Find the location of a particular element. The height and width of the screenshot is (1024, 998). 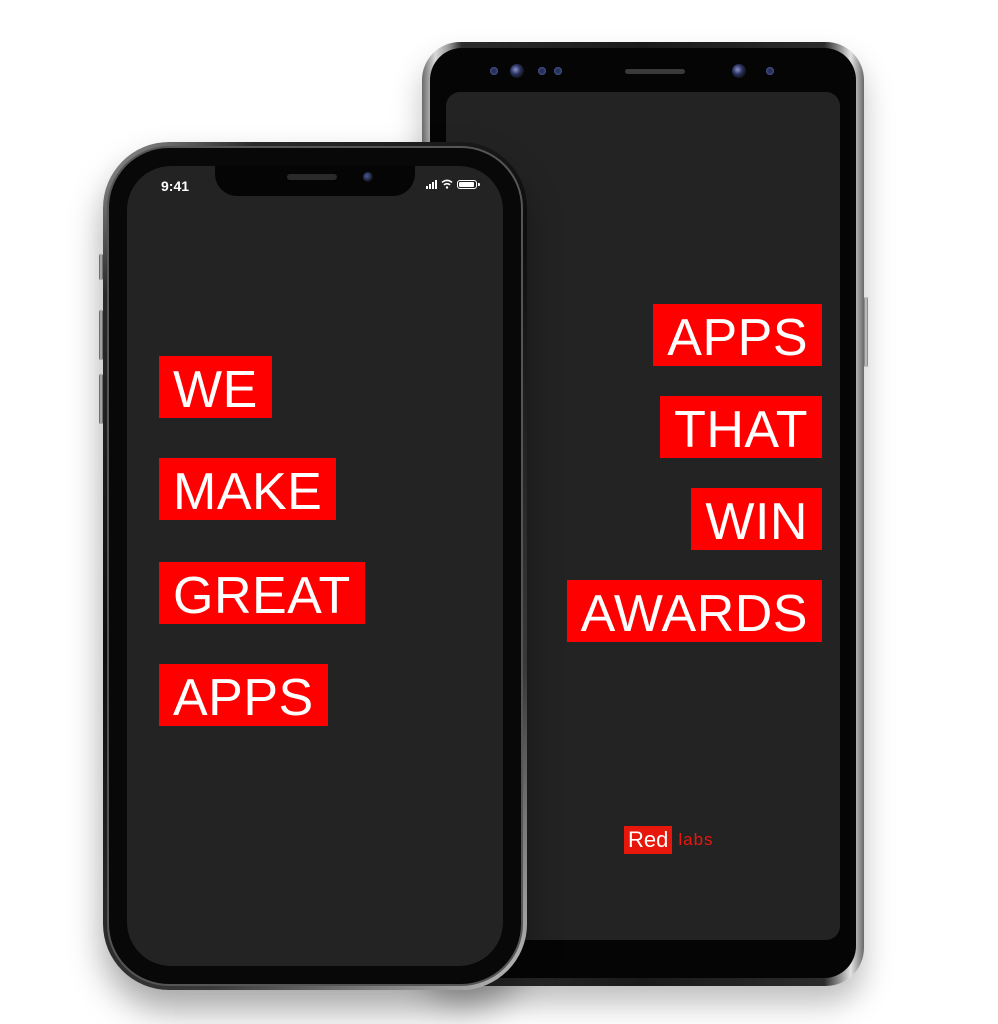

battery-icon is located at coordinates (468, 184).